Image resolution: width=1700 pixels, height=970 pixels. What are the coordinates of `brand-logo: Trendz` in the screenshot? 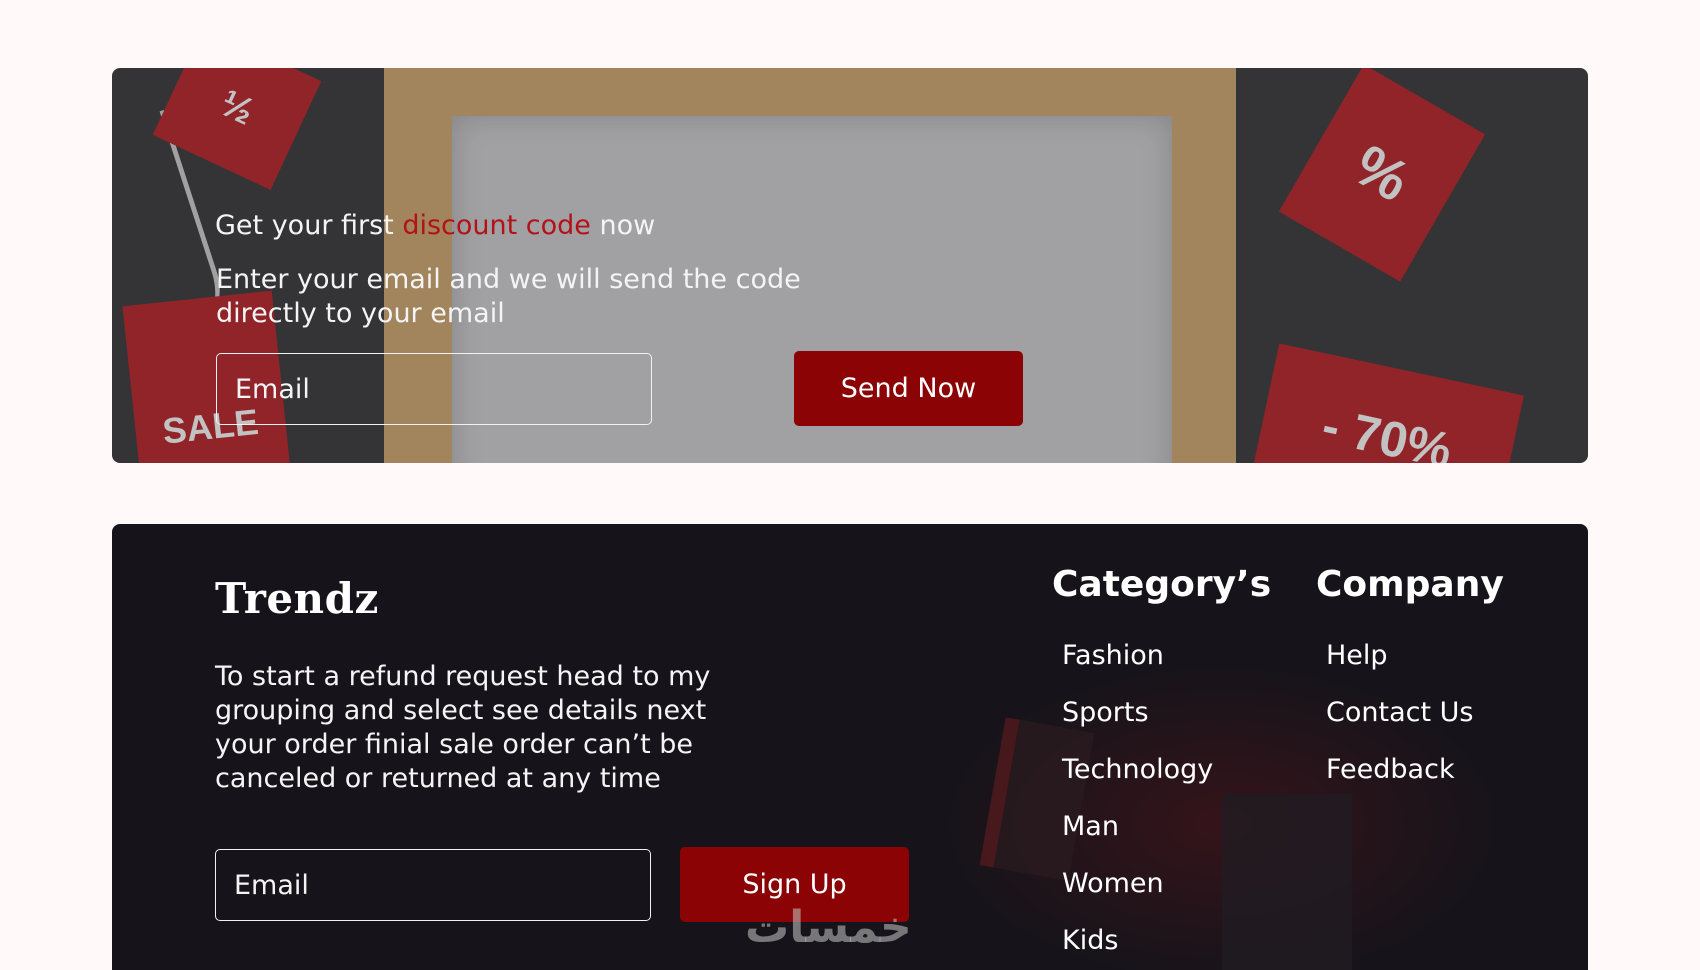 It's located at (297, 598).